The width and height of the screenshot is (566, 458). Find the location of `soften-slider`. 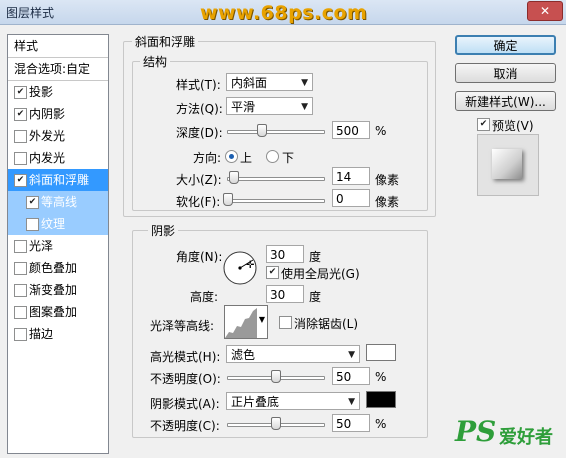

soften-slider is located at coordinates (276, 201).